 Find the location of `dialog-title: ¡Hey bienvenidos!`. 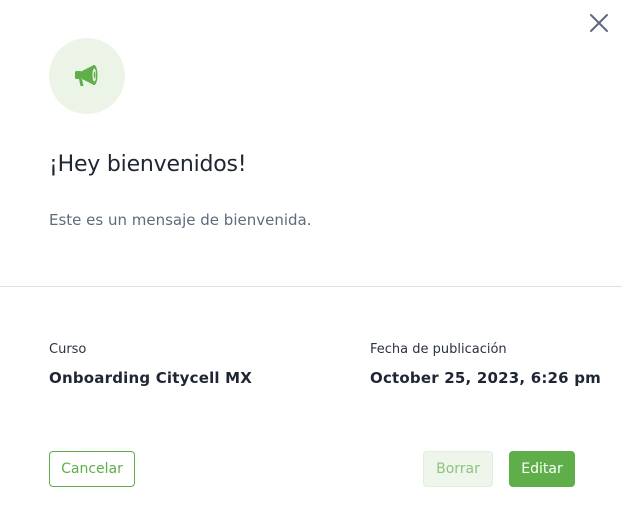

dialog-title: ¡Hey bienvenidos! is located at coordinates (148, 164).